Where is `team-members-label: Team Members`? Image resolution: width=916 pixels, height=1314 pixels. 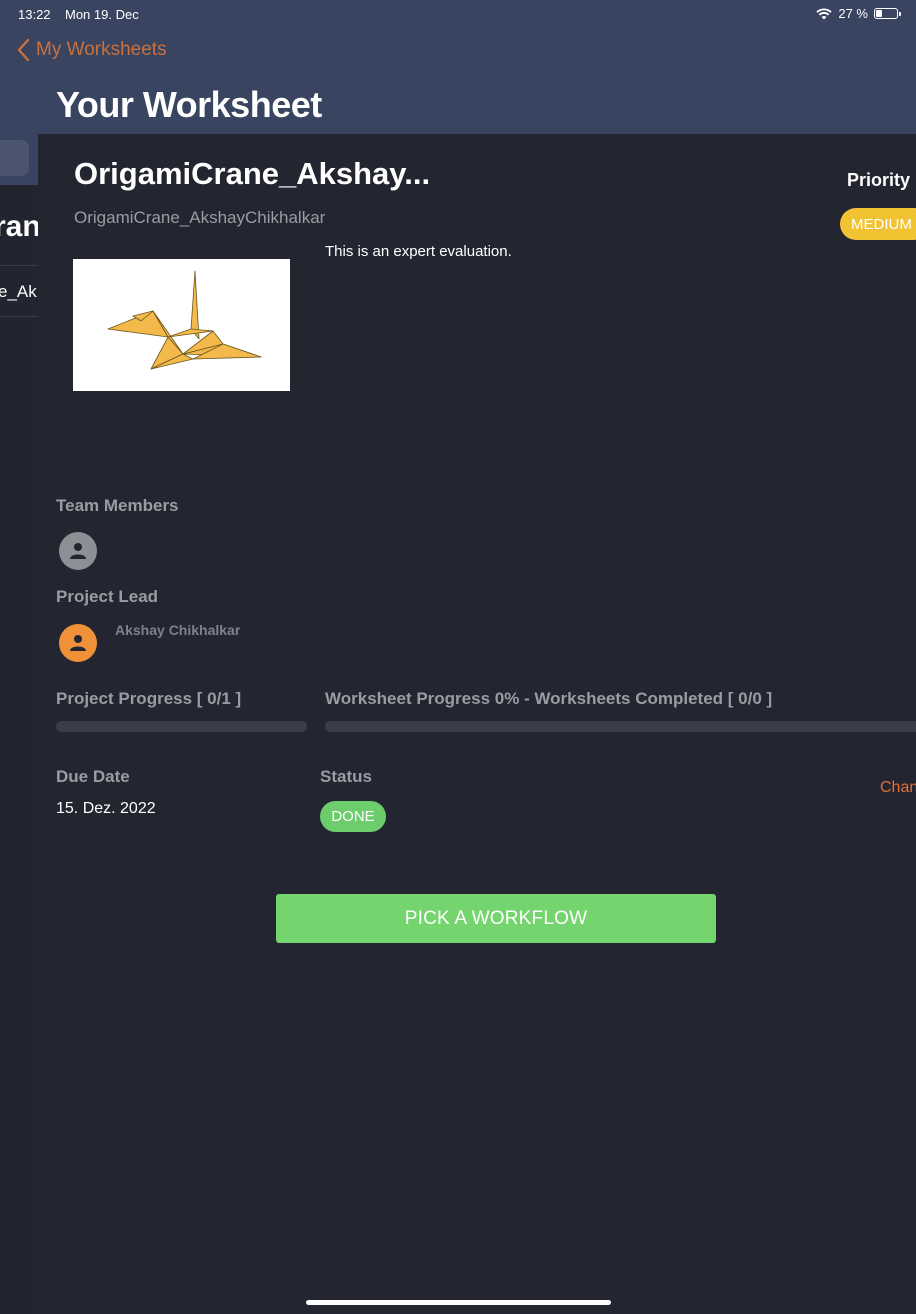
team-members-label: Team Members is located at coordinates (117, 505).